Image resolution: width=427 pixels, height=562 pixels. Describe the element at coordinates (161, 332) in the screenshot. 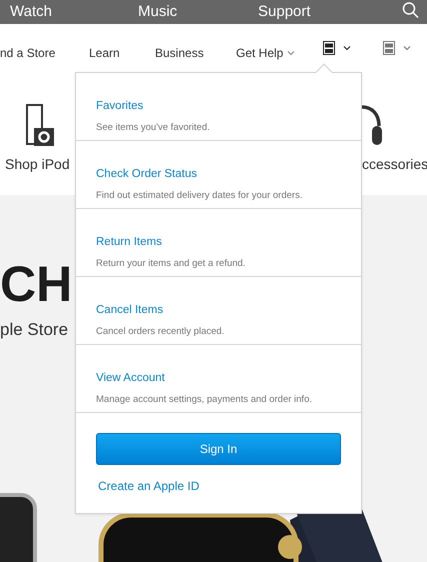

I see `menu-description: Cancel orders recently placed.` at that location.